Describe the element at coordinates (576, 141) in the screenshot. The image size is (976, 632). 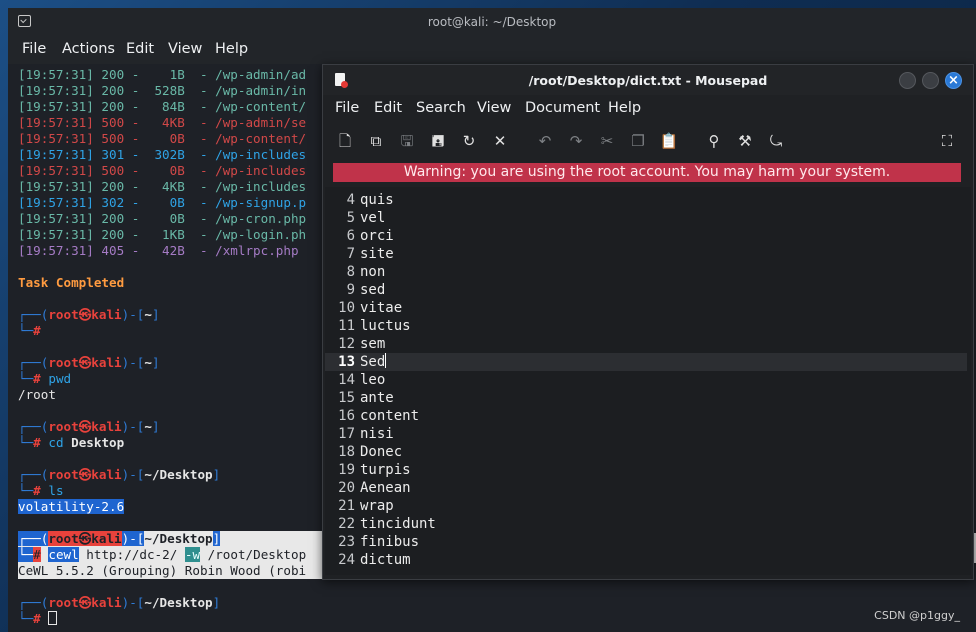
I see `redo-icon: ↷` at that location.